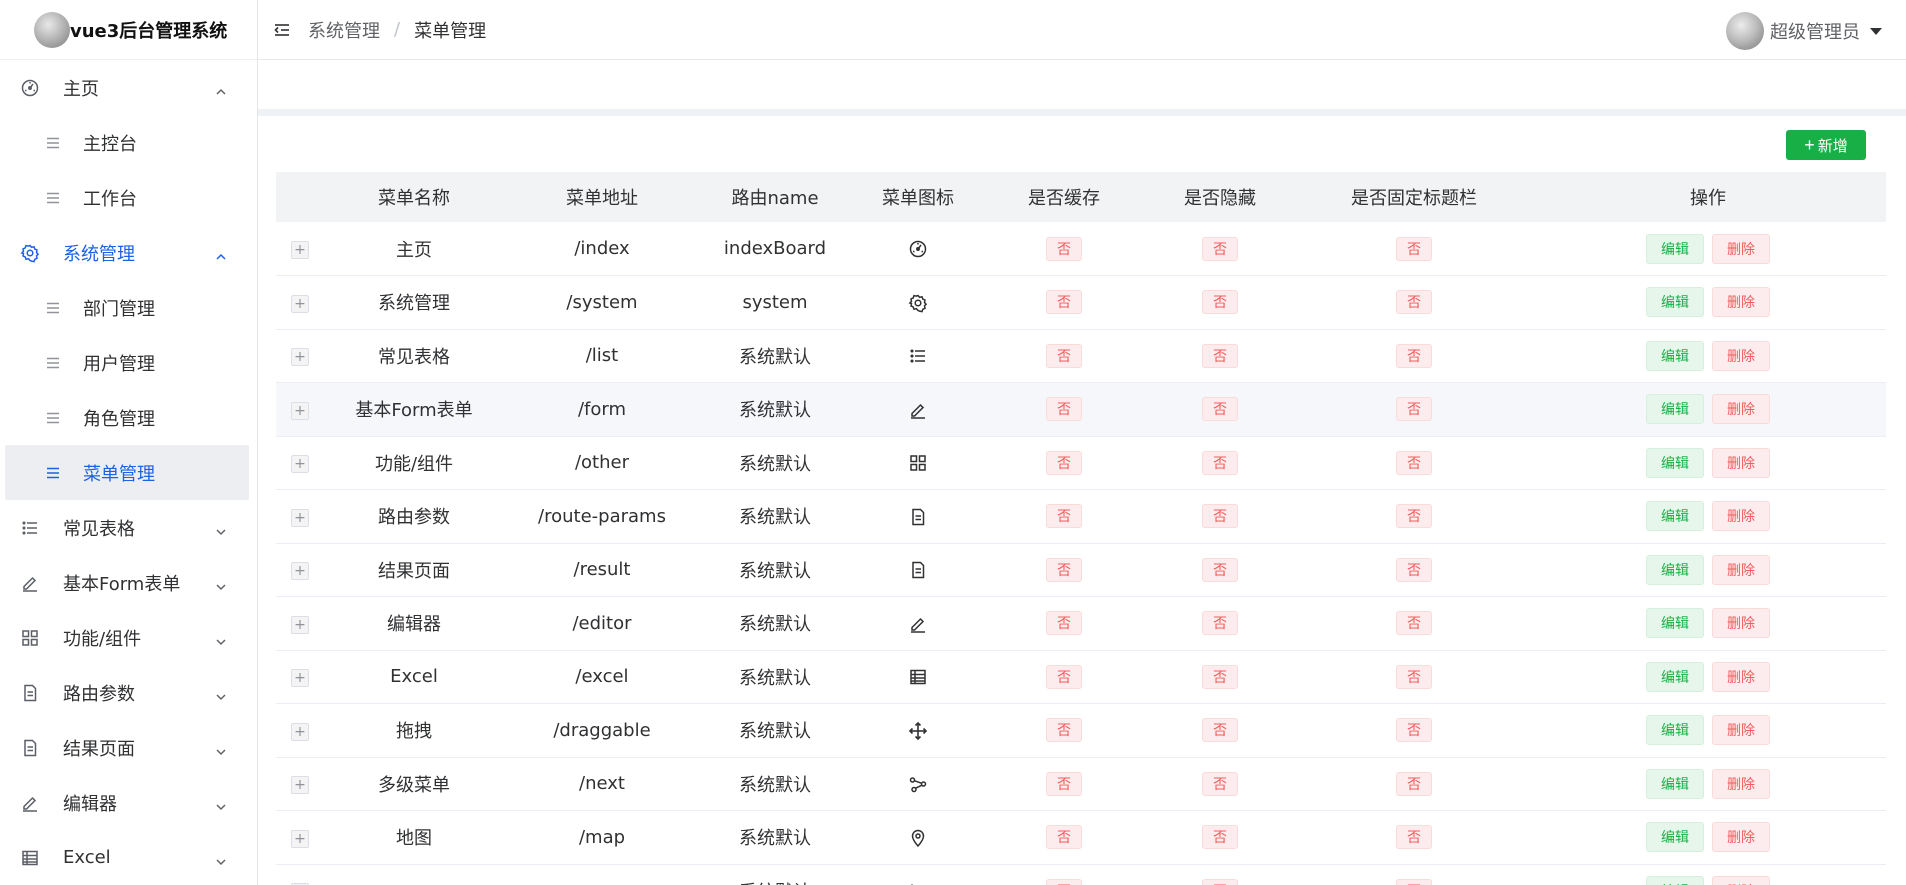 This screenshot has height=885, width=1906. What do you see at coordinates (344, 30) in the screenshot?
I see `breadcrumb-item-system: 系统管理` at bounding box center [344, 30].